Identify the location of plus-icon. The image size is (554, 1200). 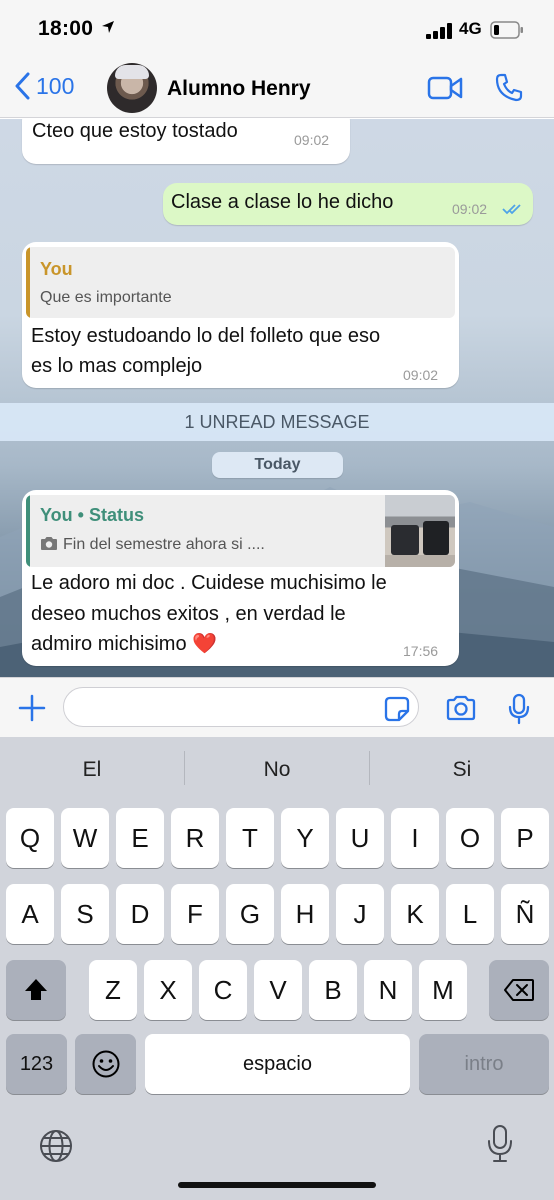
(32, 708).